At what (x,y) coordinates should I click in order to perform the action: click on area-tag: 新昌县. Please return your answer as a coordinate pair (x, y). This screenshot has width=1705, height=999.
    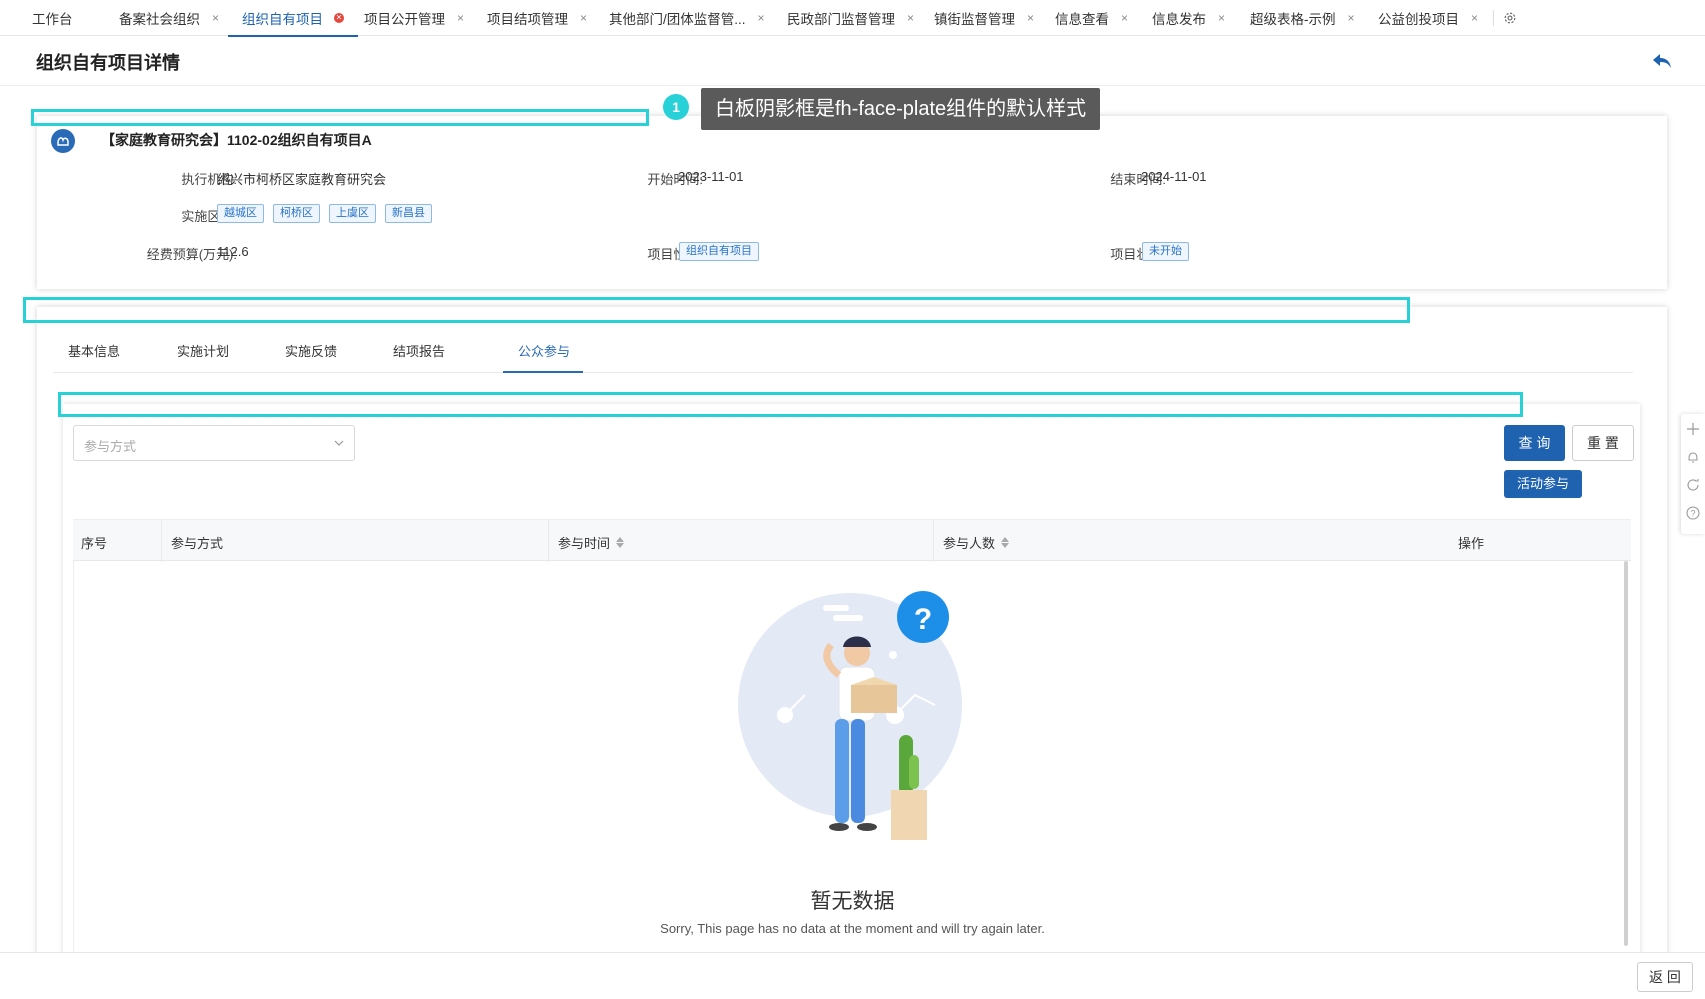
    Looking at the image, I should click on (408, 213).